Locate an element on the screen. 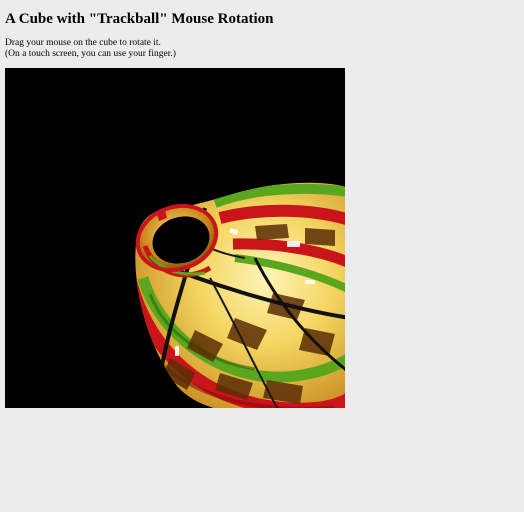 The width and height of the screenshot is (524, 512). page-title: A Cube with "Trackball" Mouse Rotation is located at coordinates (139, 19).